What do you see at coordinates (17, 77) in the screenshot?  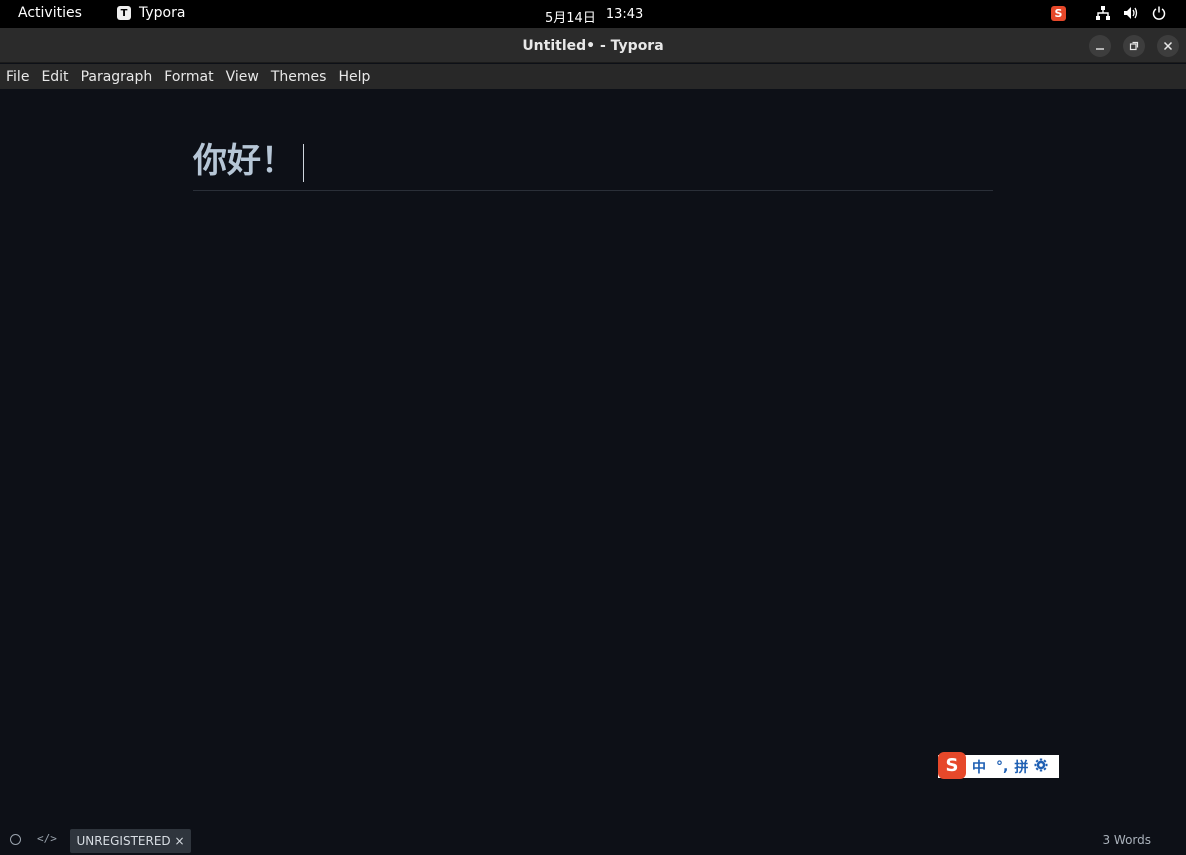 I see `menu-file: File` at bounding box center [17, 77].